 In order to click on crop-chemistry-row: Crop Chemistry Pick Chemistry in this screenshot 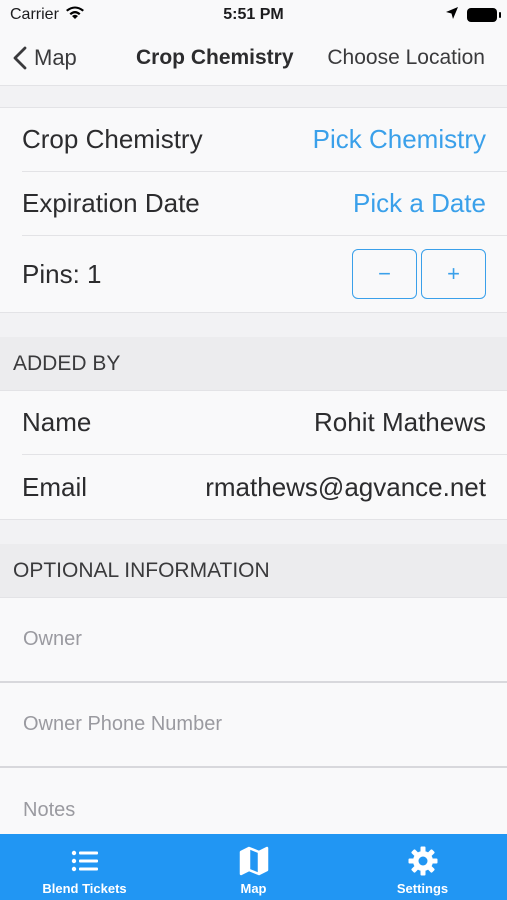, I will do `click(264, 140)`.